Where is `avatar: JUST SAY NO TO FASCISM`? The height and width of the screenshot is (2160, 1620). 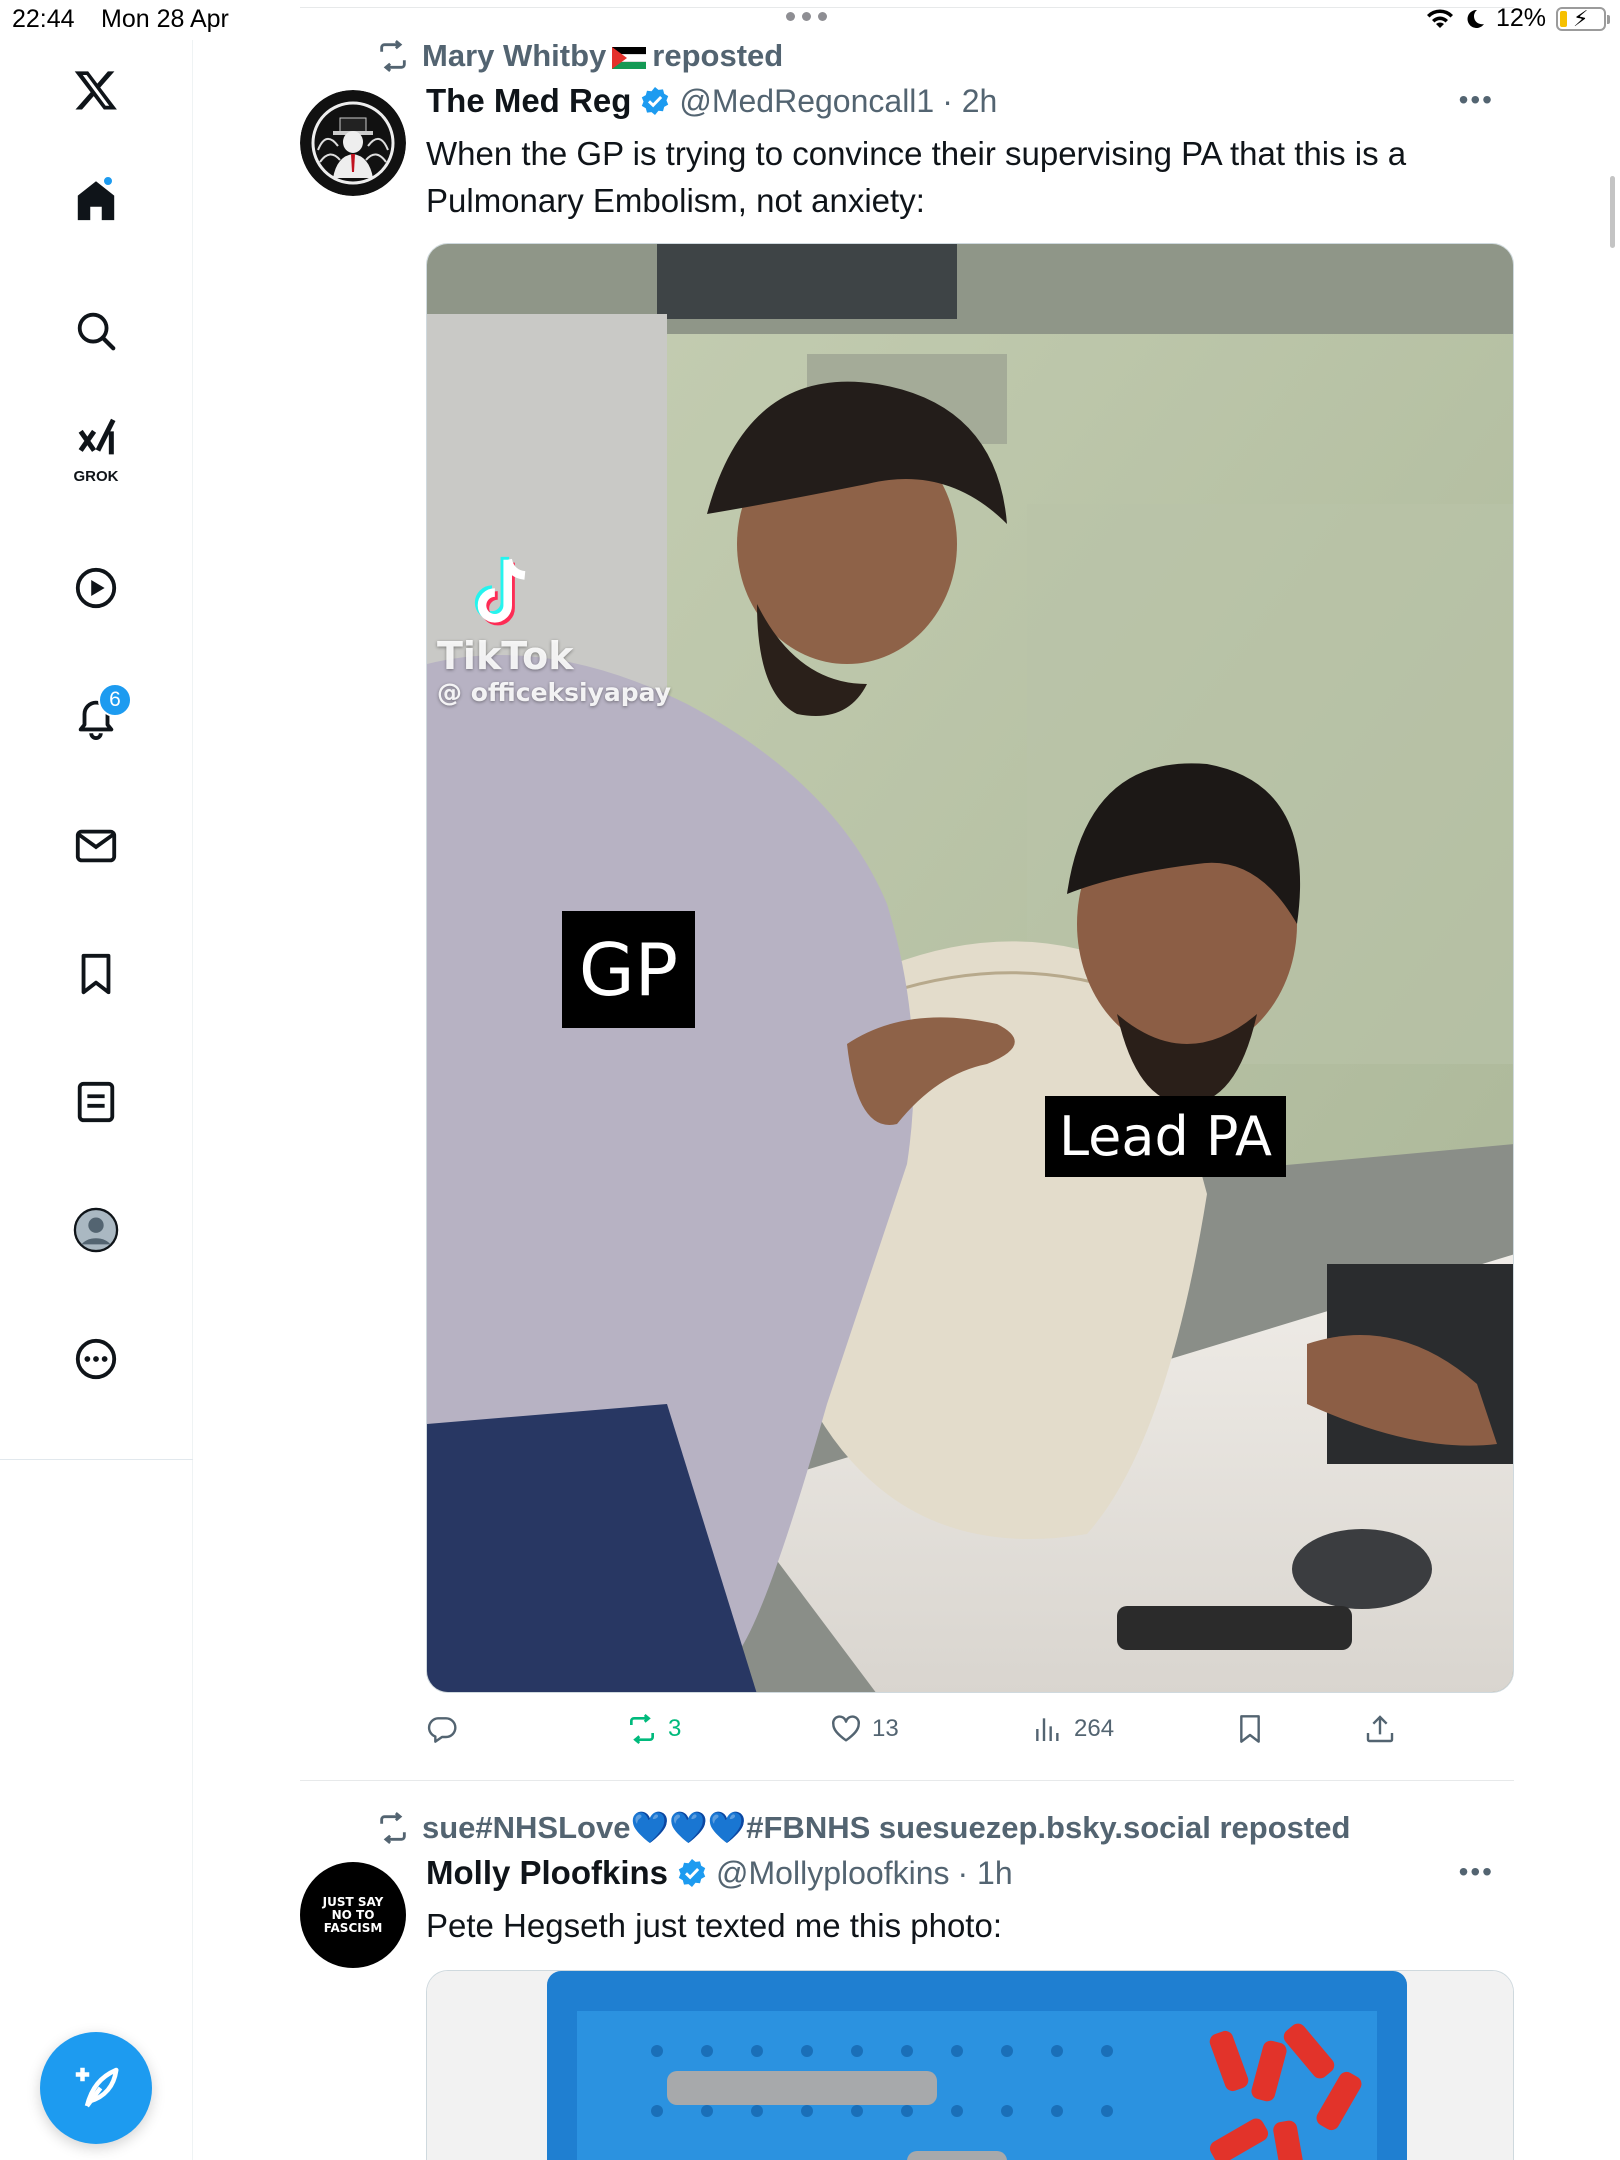
avatar: JUST SAY NO TO FASCISM is located at coordinates (353, 1915).